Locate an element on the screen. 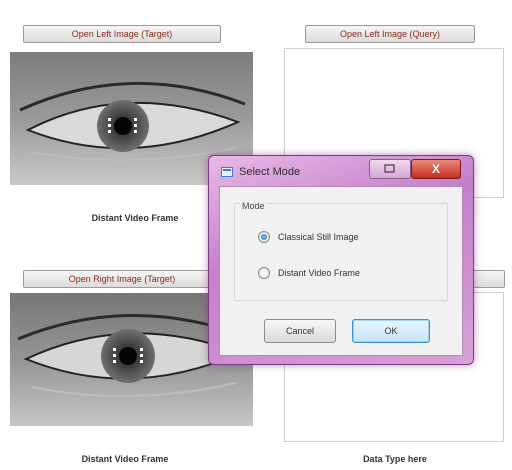  distant-video-frame-label: Distant Video Frame is located at coordinates (319, 273).